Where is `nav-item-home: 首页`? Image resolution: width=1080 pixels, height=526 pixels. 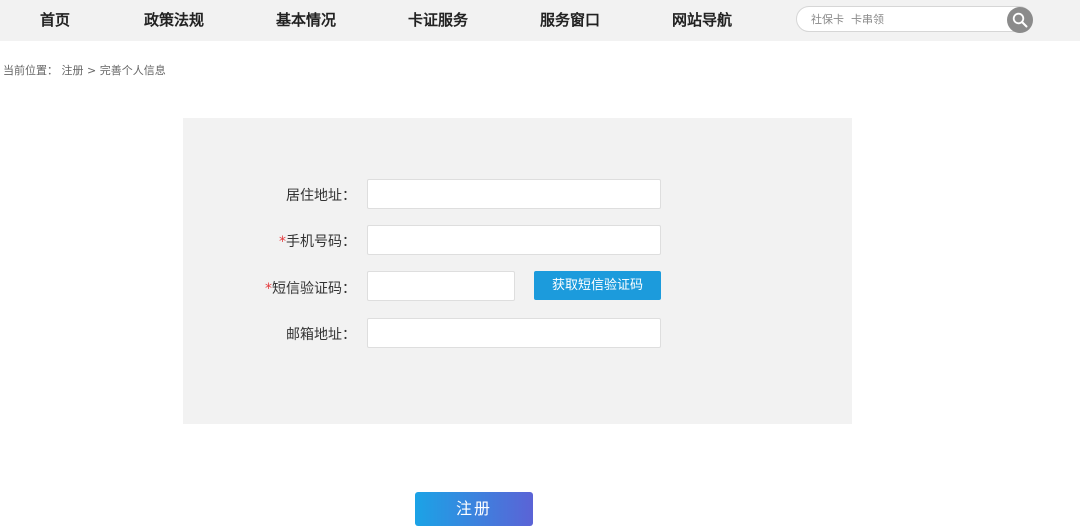
nav-item-home: 首页 is located at coordinates (55, 20).